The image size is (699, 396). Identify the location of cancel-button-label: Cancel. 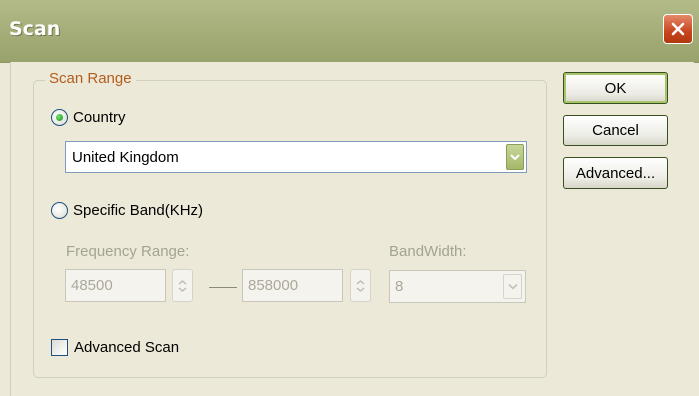
(615, 130).